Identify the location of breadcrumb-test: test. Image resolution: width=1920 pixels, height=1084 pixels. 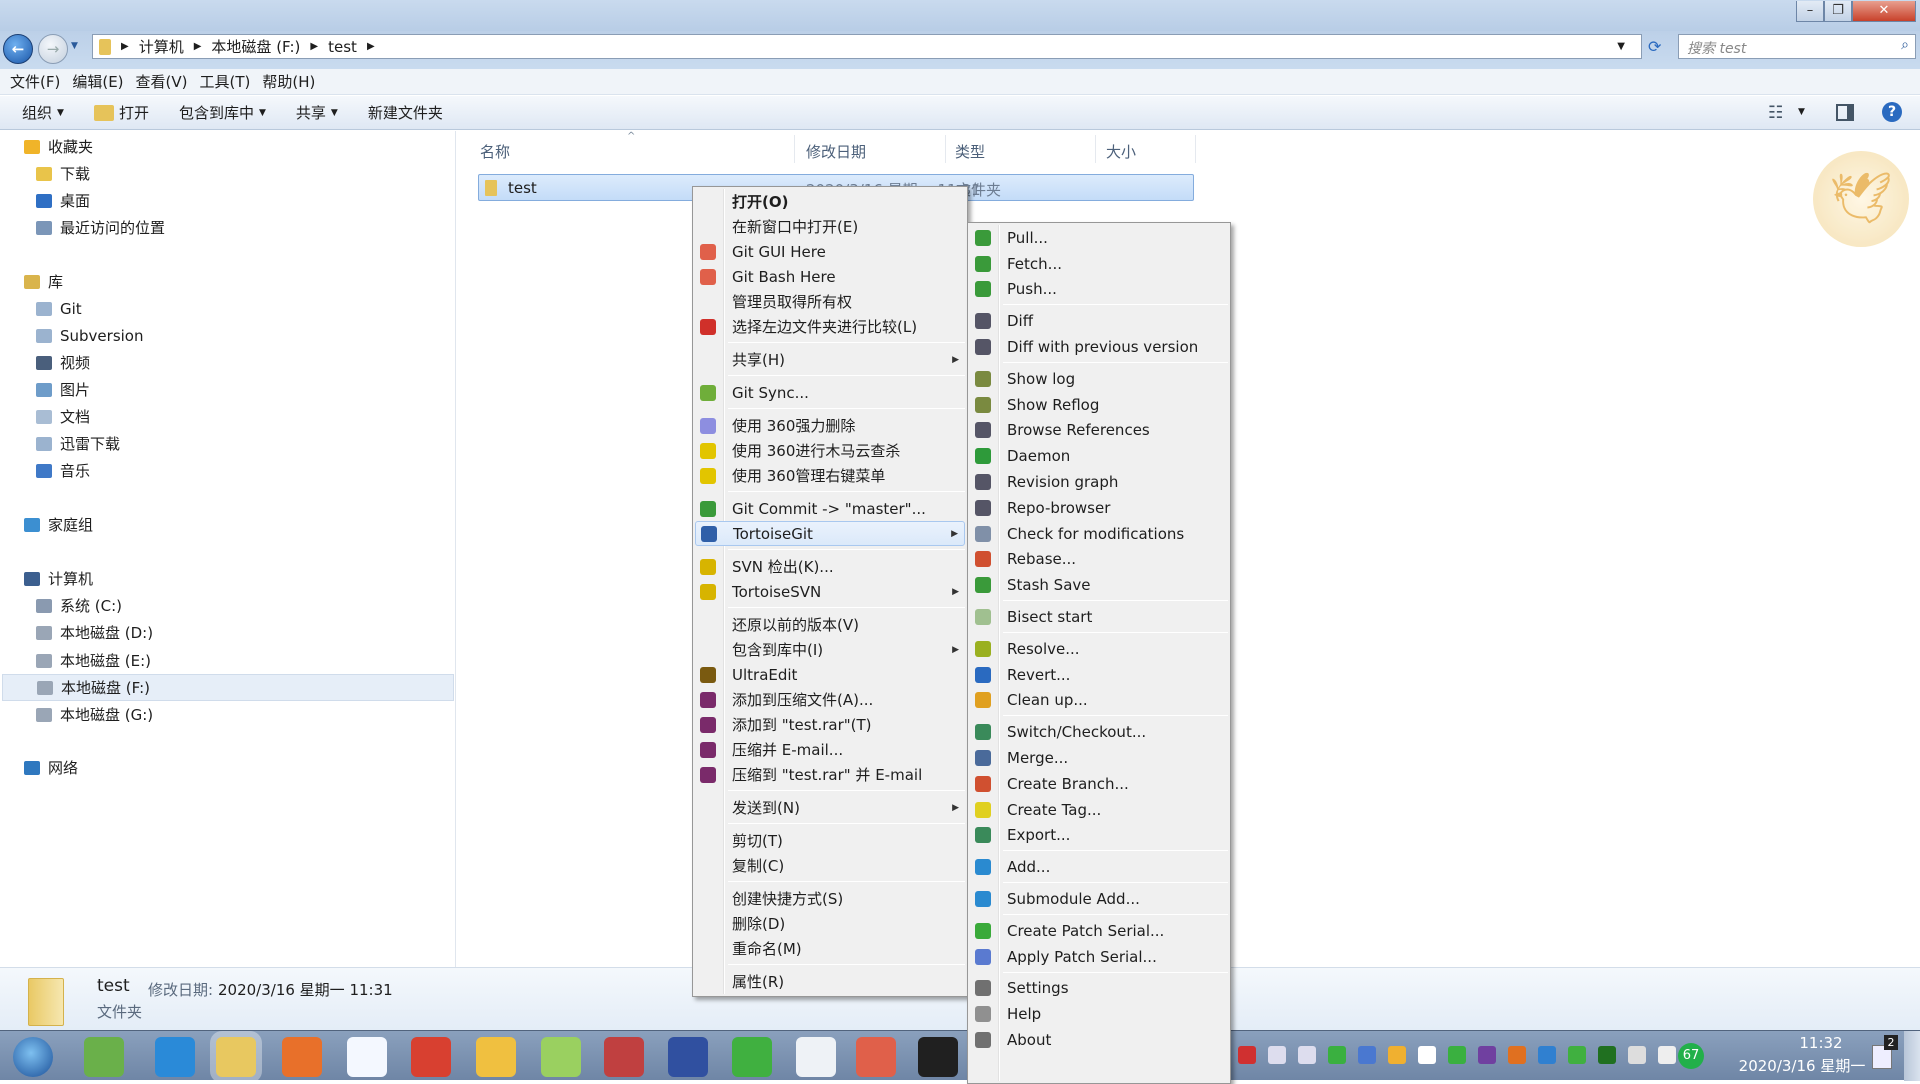
(342, 47).